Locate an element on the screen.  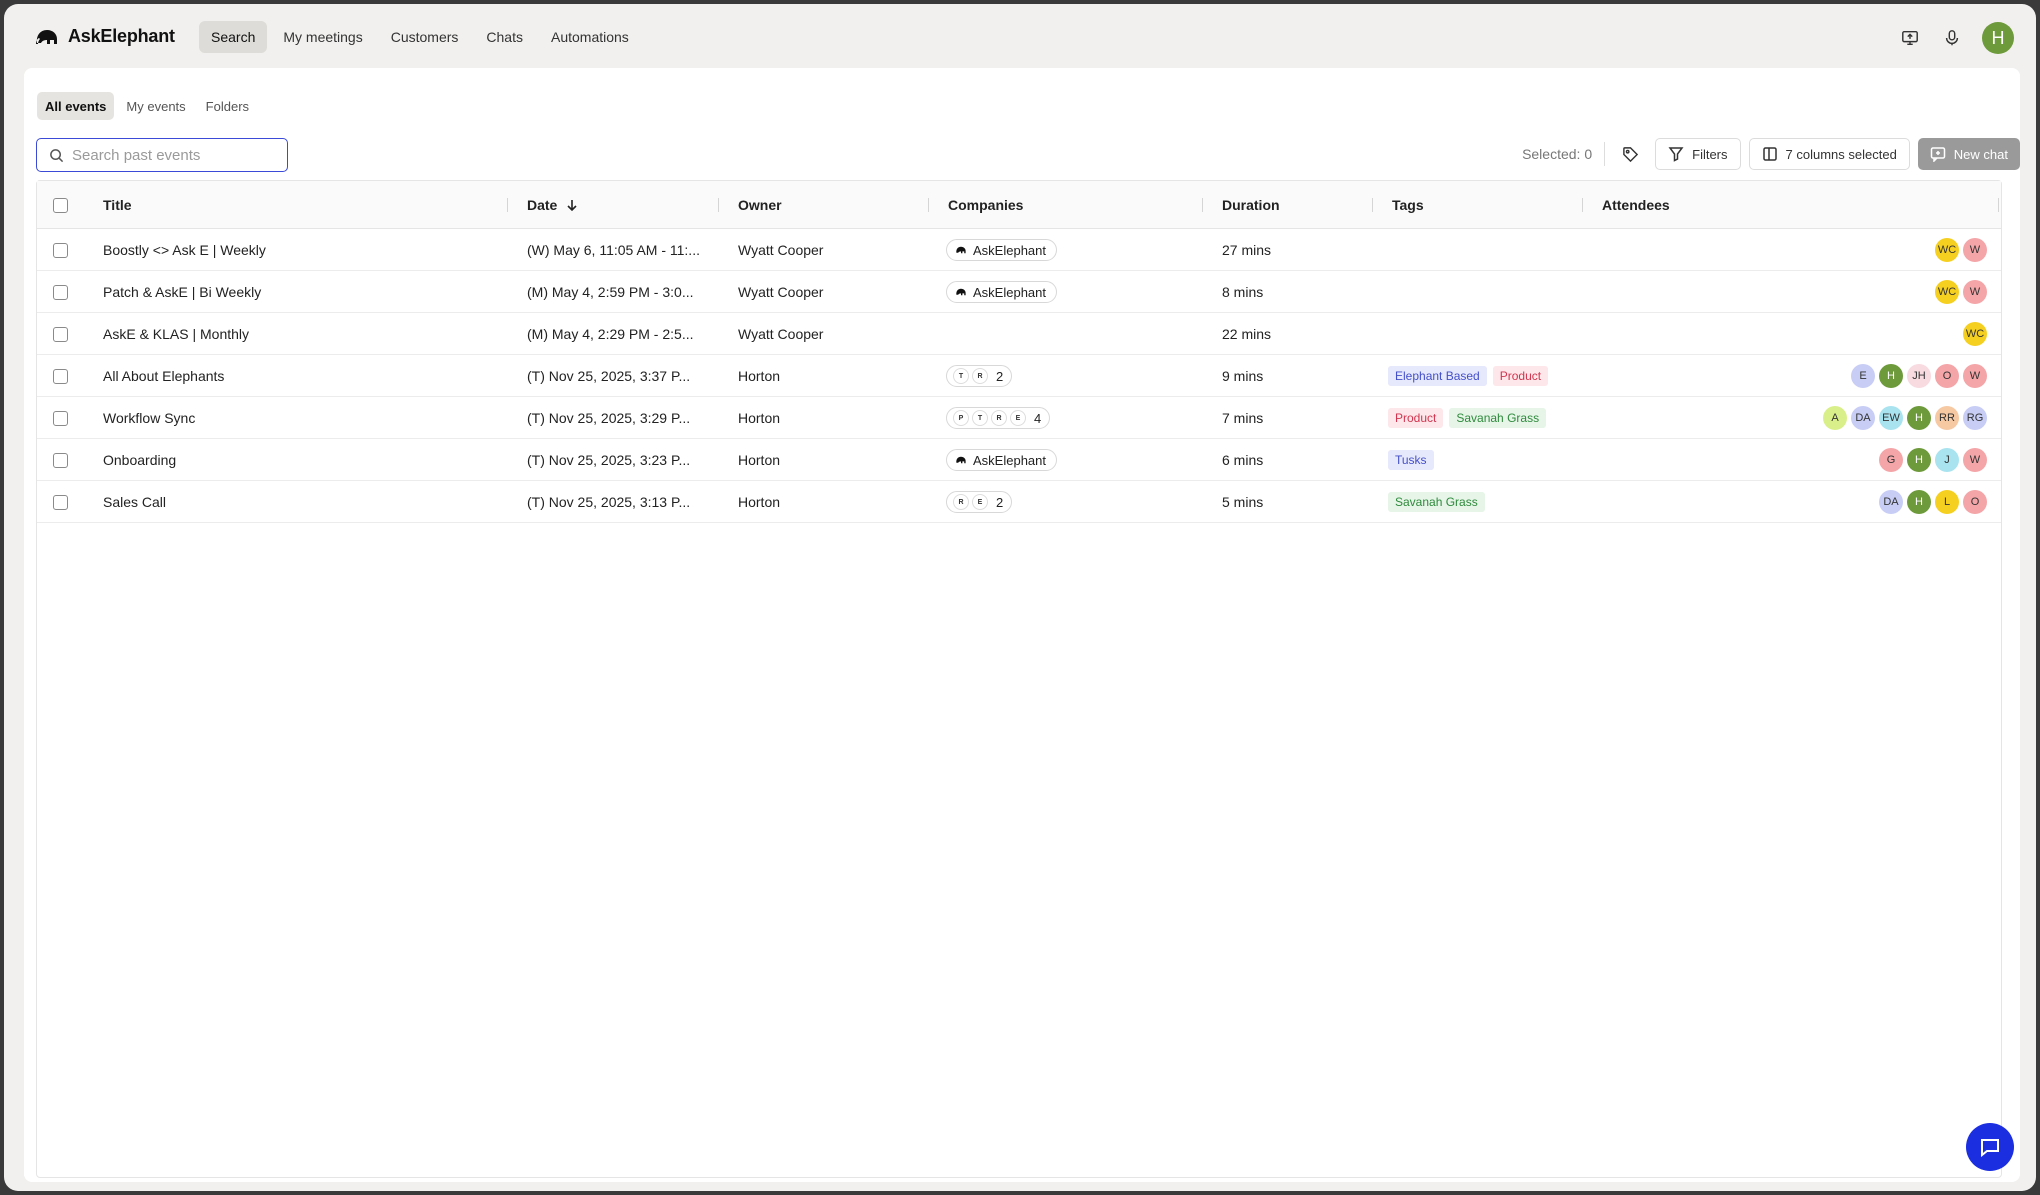
columns-button: 7 columns selected is located at coordinates (1829, 154).